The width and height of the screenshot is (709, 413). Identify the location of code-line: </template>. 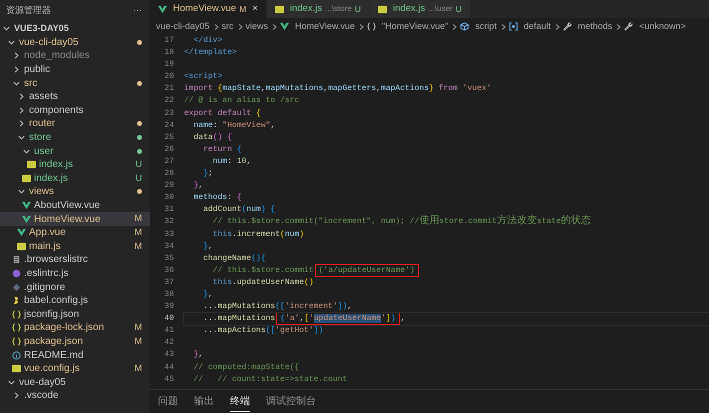
(211, 53).